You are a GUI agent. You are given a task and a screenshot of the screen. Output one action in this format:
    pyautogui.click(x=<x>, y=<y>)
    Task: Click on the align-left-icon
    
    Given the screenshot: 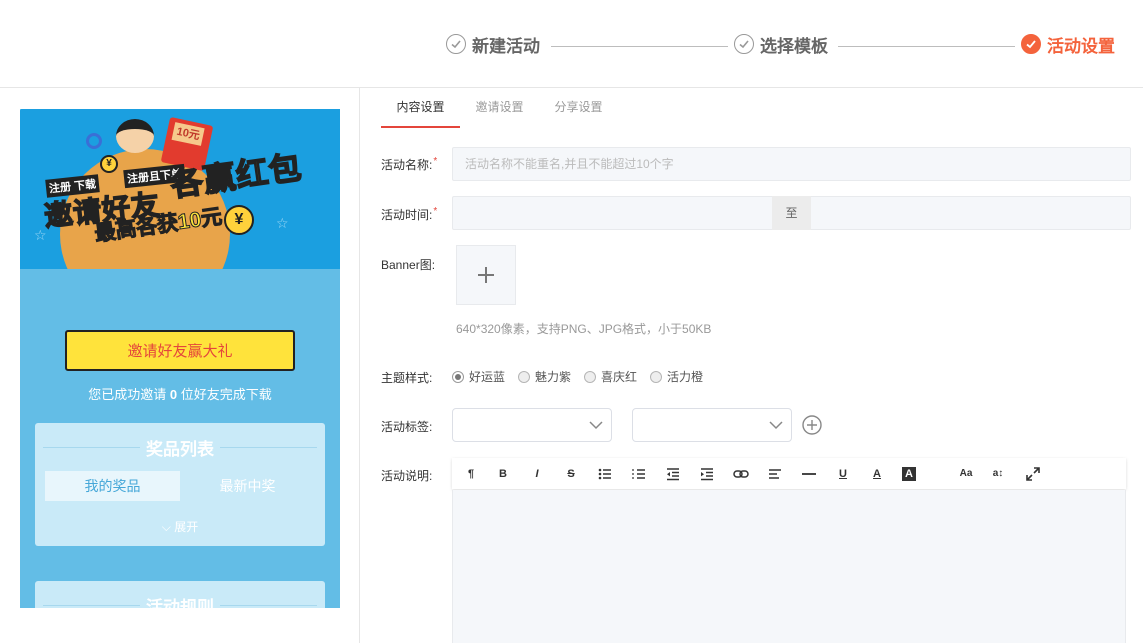 What is the action you would take?
    pyautogui.click(x=775, y=474)
    